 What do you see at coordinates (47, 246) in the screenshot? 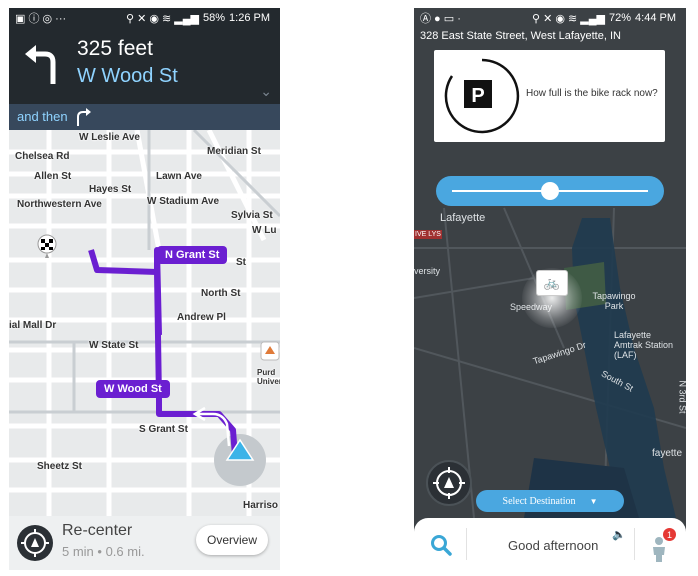
I see `destination-flag-icon` at bounding box center [47, 246].